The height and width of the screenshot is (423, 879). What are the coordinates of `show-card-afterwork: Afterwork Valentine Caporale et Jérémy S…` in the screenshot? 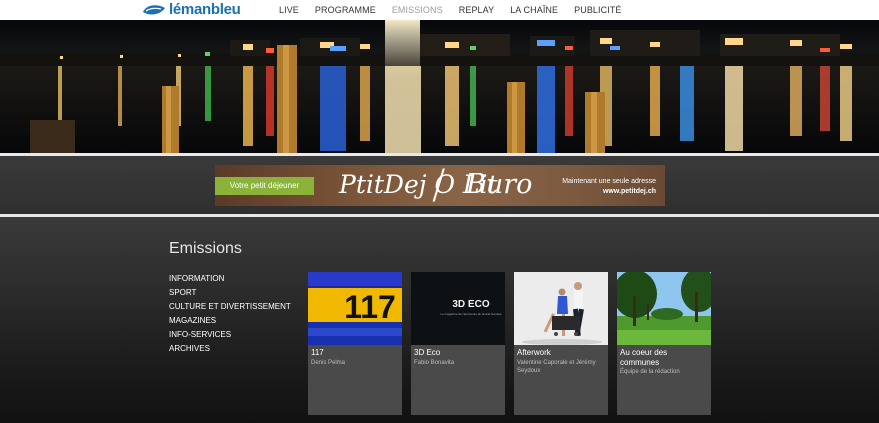 It's located at (561, 343).